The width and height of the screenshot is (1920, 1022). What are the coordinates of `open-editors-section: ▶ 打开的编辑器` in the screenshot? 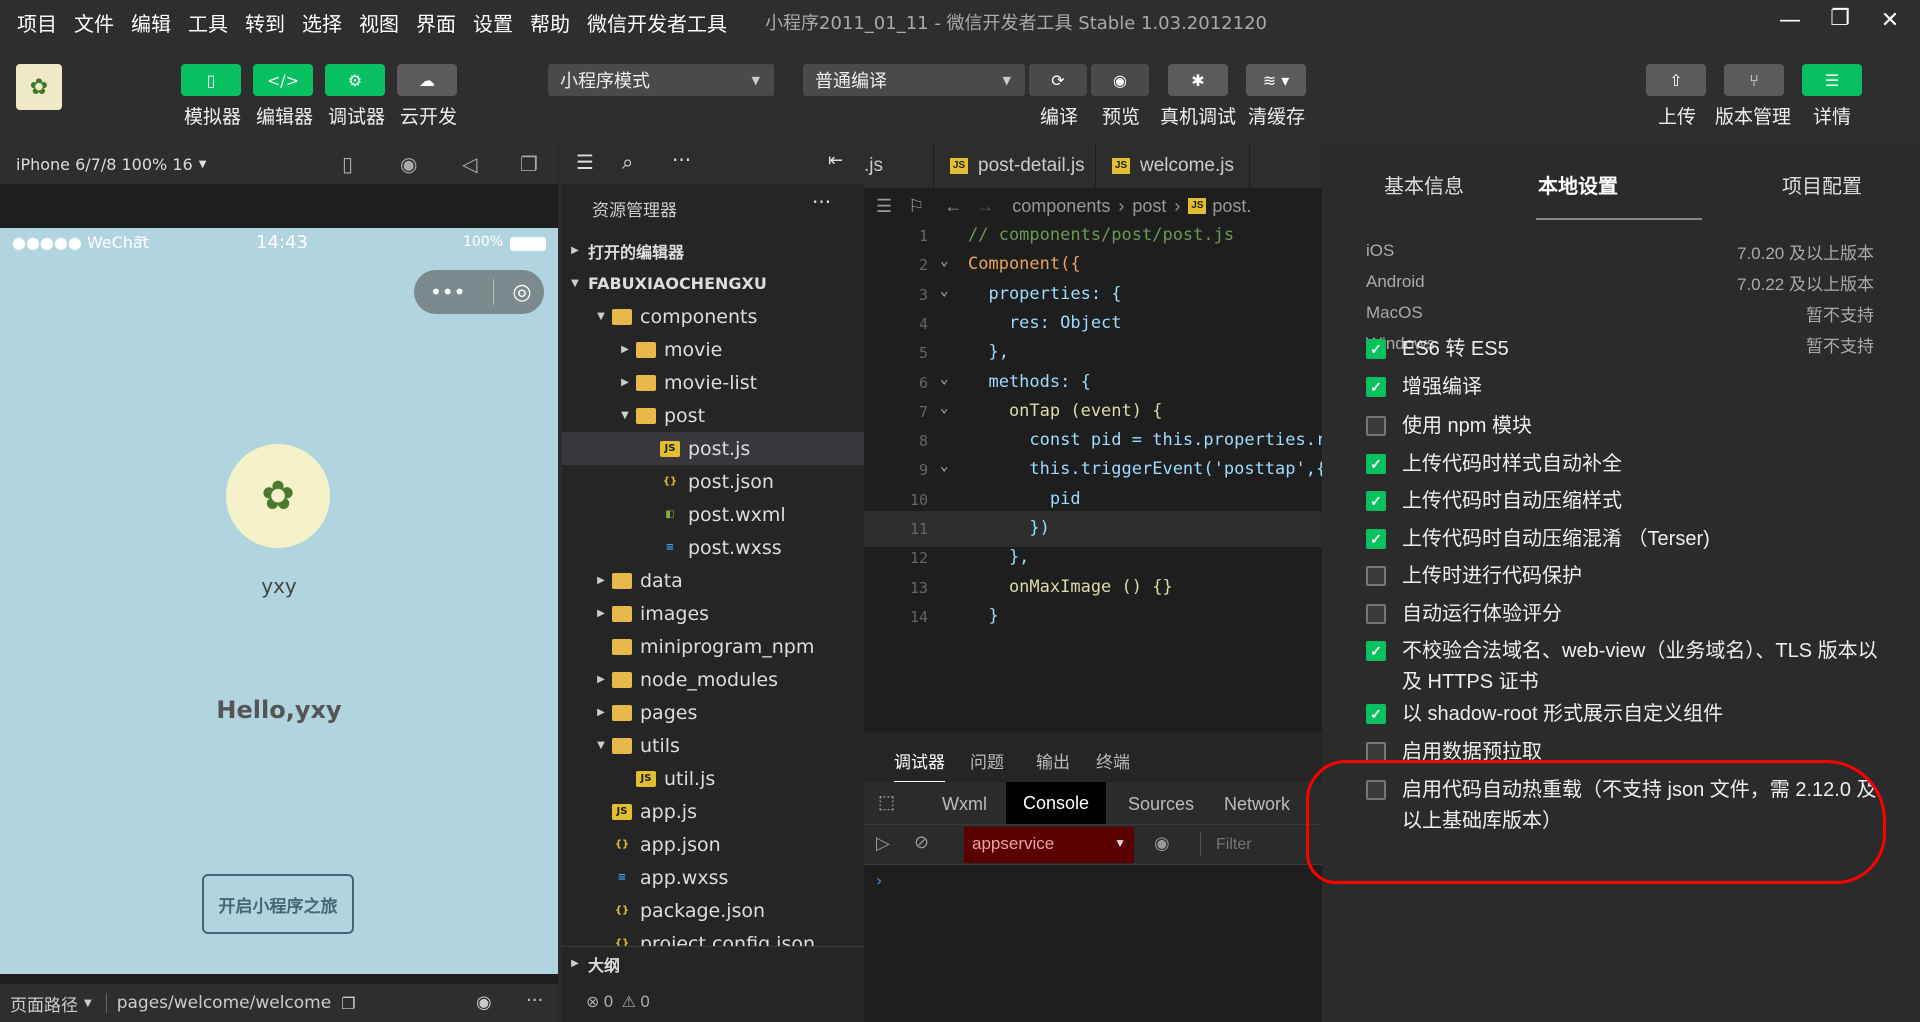 It's located at (713, 250).